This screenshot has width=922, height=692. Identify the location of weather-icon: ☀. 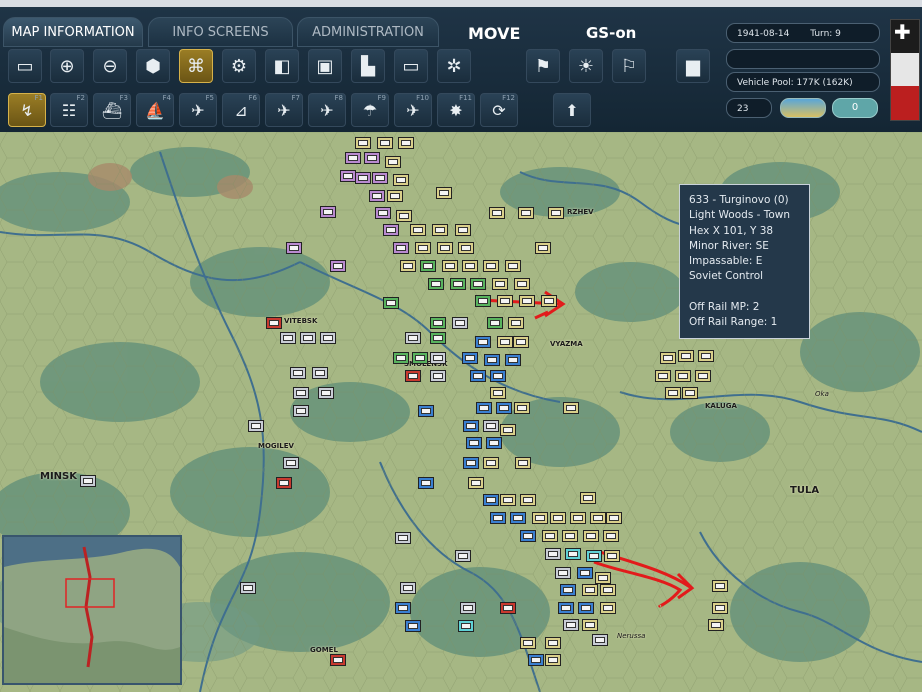
(586, 66).